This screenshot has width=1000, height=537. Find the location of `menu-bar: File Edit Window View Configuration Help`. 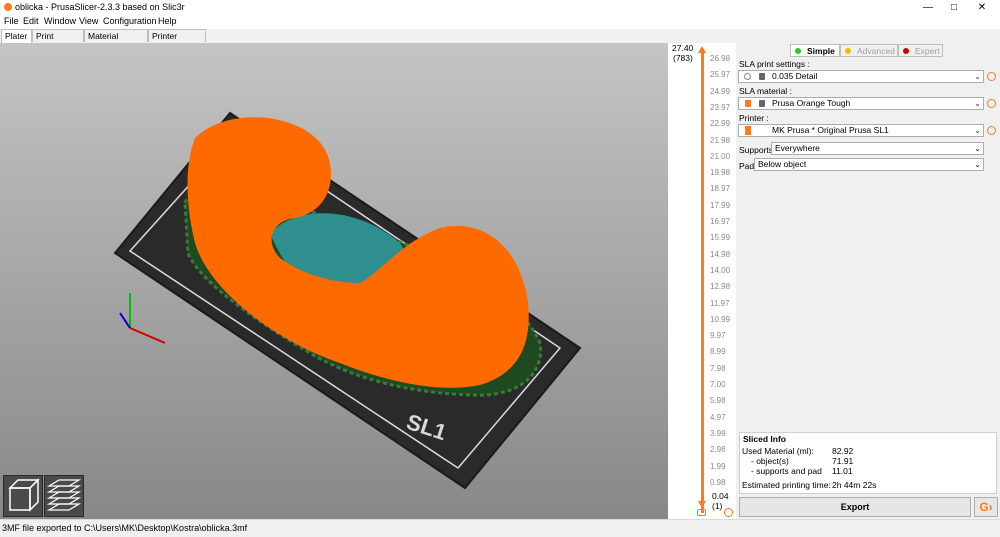

menu-bar: File Edit Window View Configuration Help is located at coordinates (500, 22).